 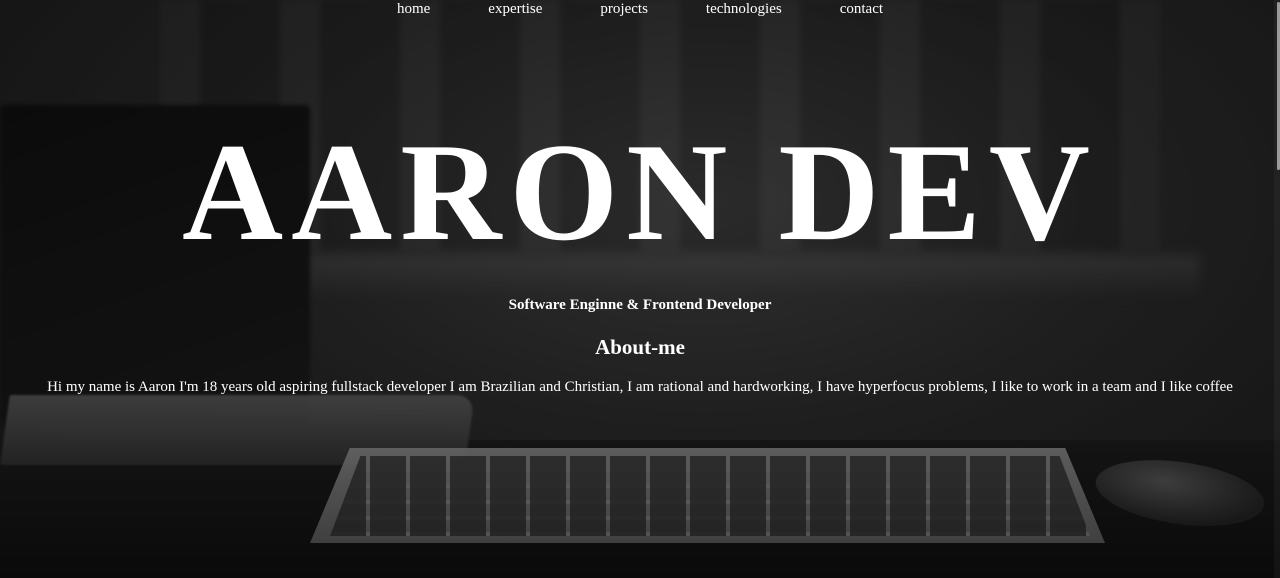 I want to click on nav-link-home: home, so click(x=413, y=10).